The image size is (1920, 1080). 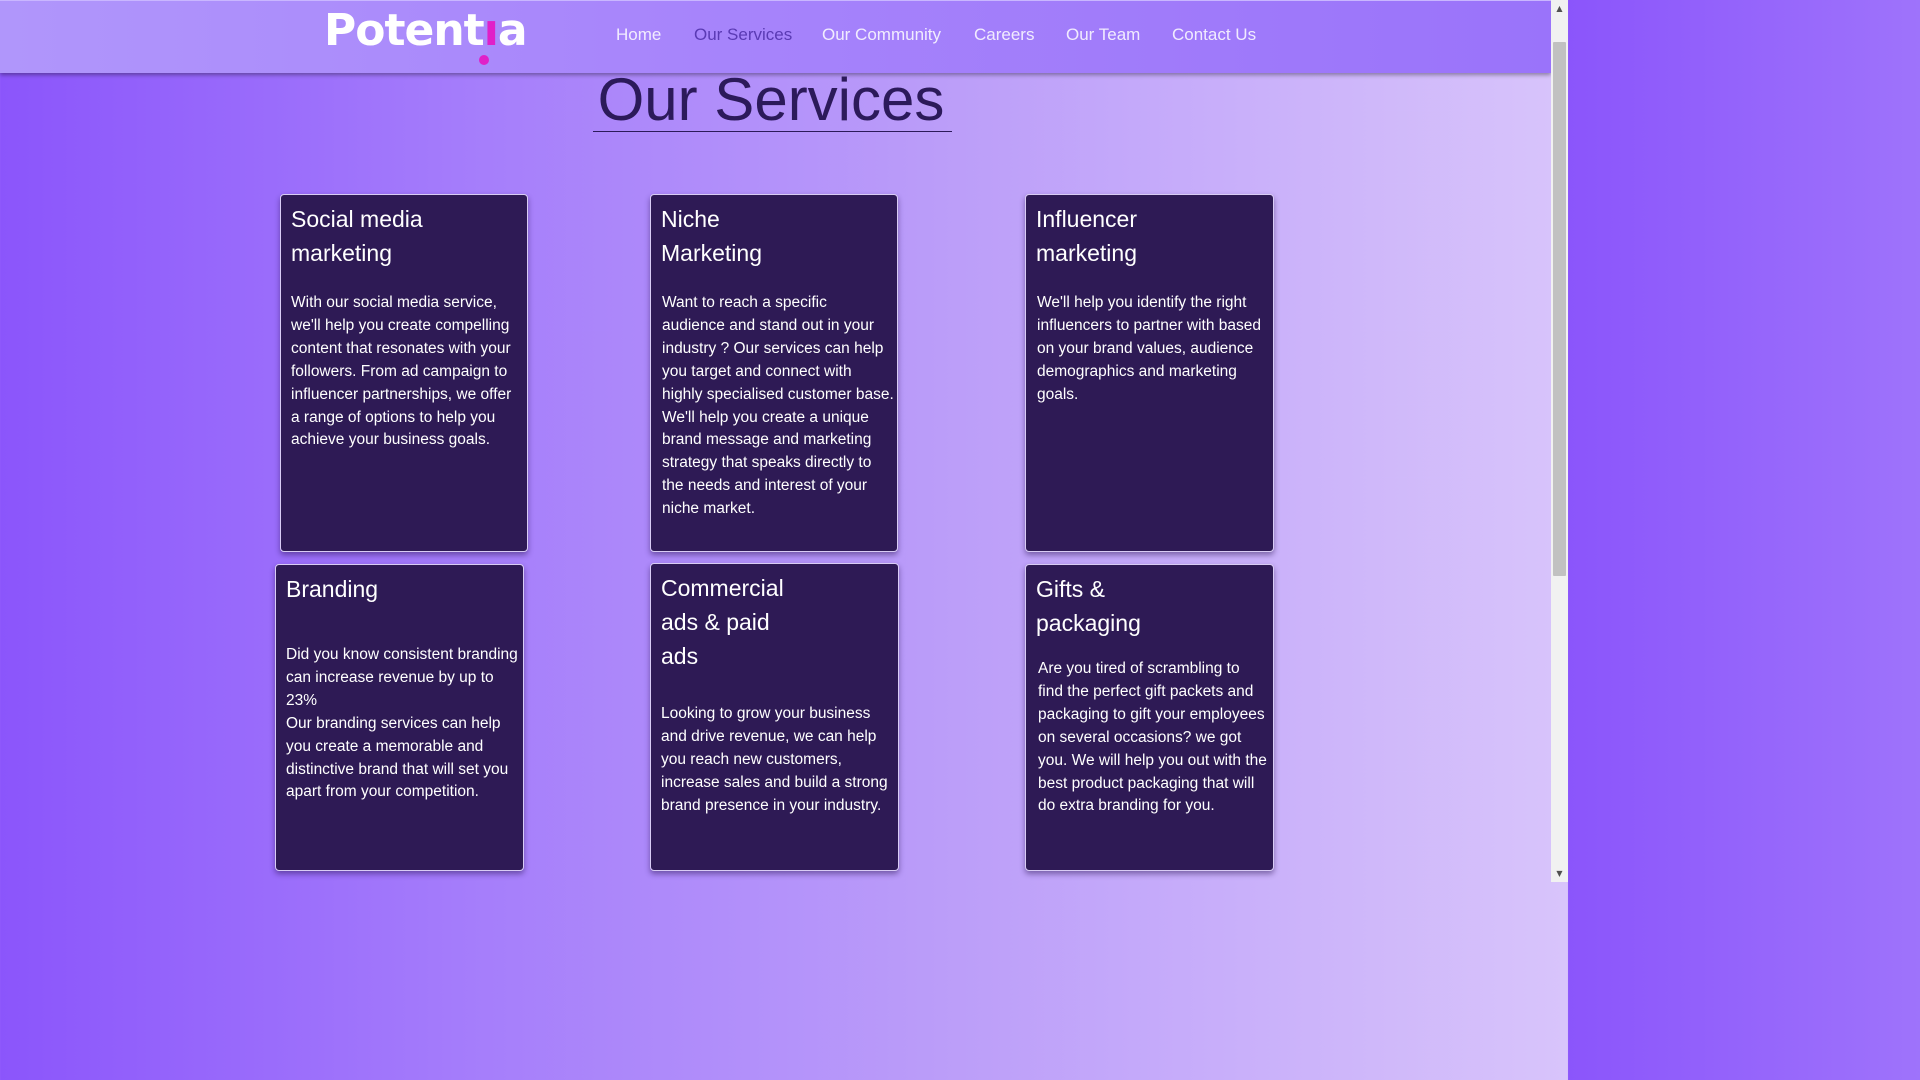 I want to click on nav-our-team: Our Team, so click(x=1103, y=35).